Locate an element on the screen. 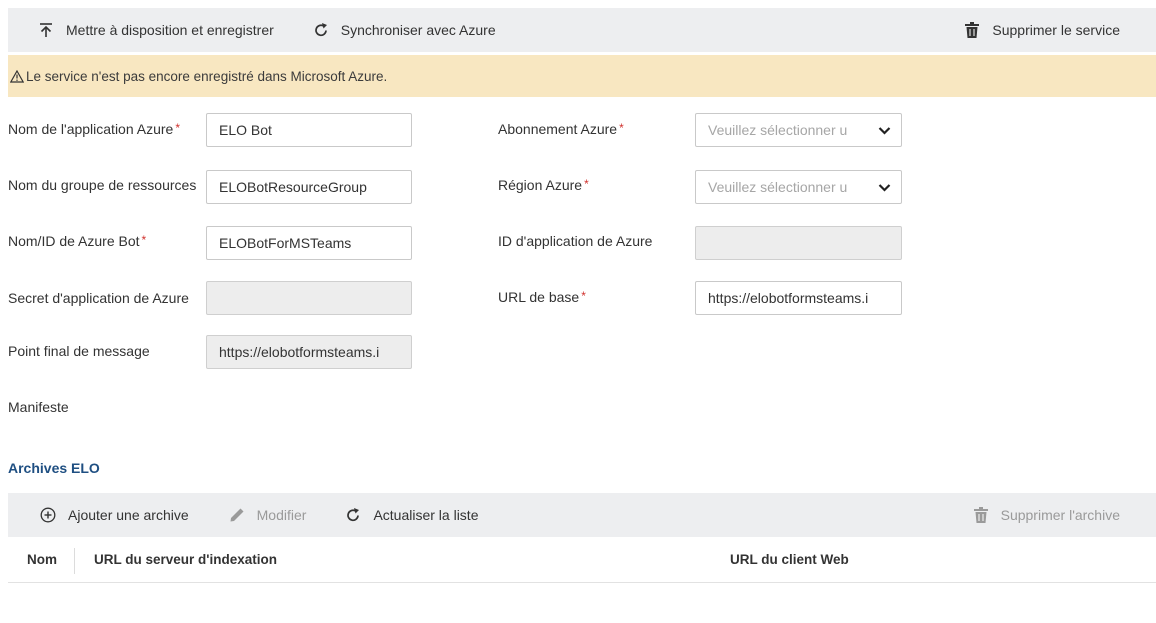 This screenshot has height=623, width=1156. bot-id-label: Nom/ID de Azure Bot * is located at coordinates (77, 241).